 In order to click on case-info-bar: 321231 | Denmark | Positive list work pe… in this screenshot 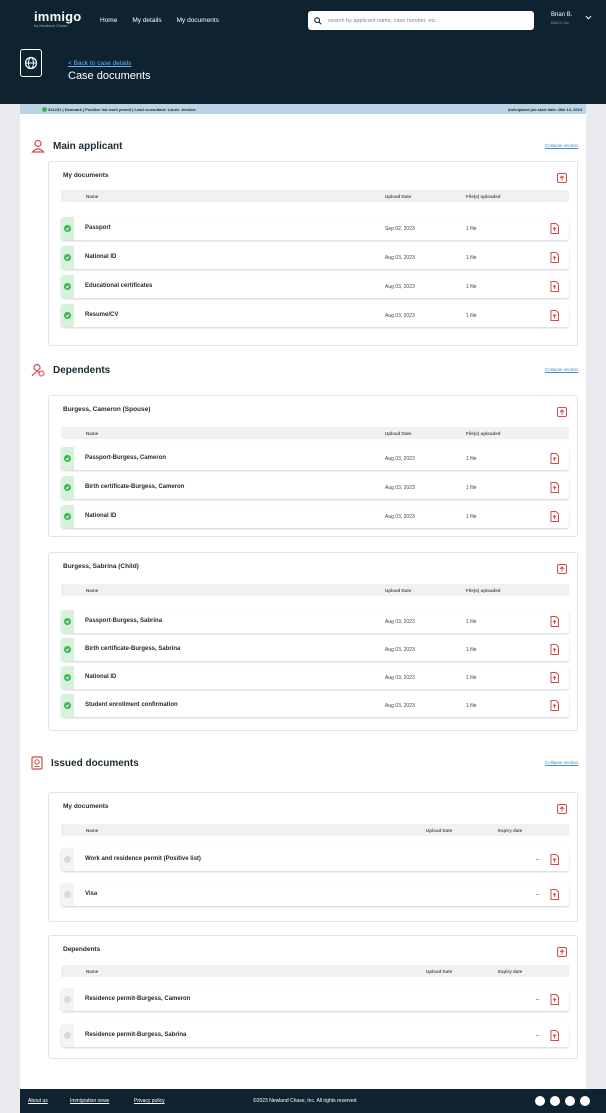, I will do `click(303, 109)`.